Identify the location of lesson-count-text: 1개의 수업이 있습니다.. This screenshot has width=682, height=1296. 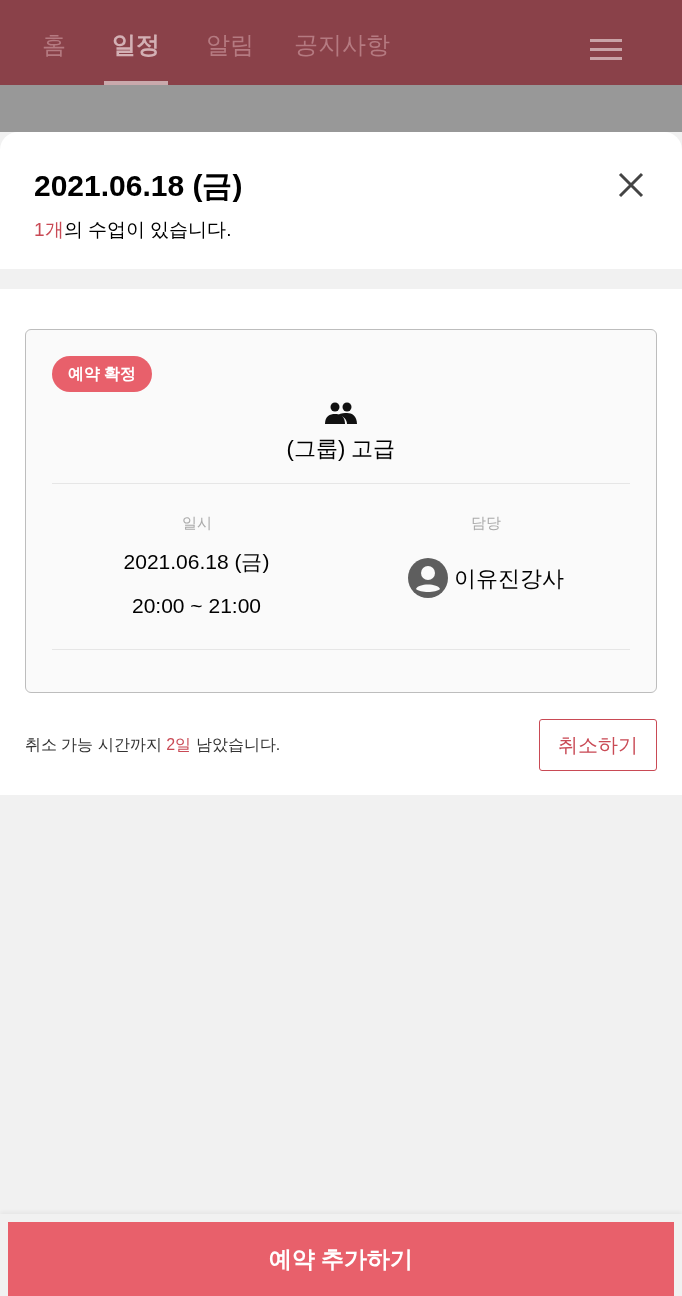
(133, 230).